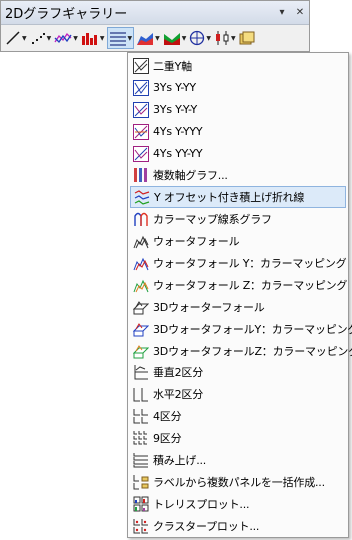  What do you see at coordinates (167, 439) in the screenshot?
I see `menu-item-label: 9区分` at bounding box center [167, 439].